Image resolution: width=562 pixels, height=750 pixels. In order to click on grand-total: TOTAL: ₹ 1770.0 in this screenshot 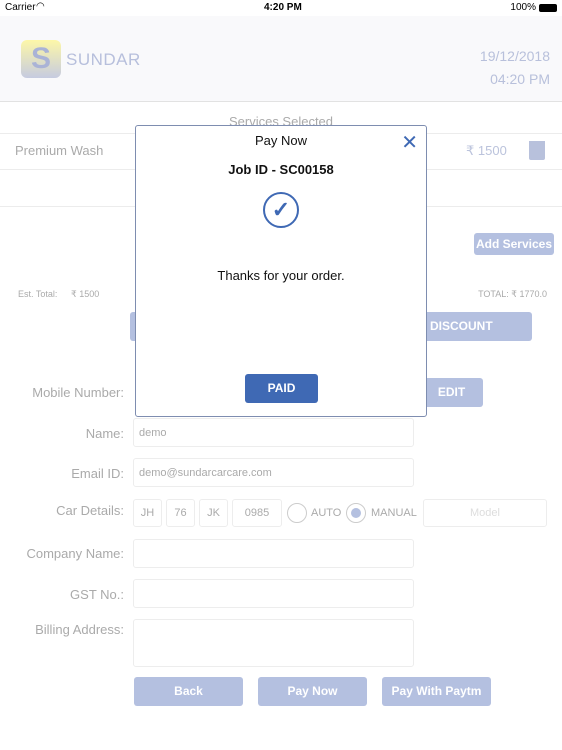, I will do `click(512, 294)`.